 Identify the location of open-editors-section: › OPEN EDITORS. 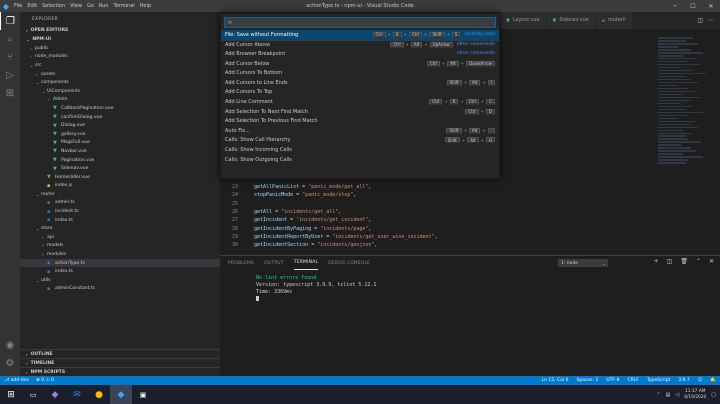
(120, 30).